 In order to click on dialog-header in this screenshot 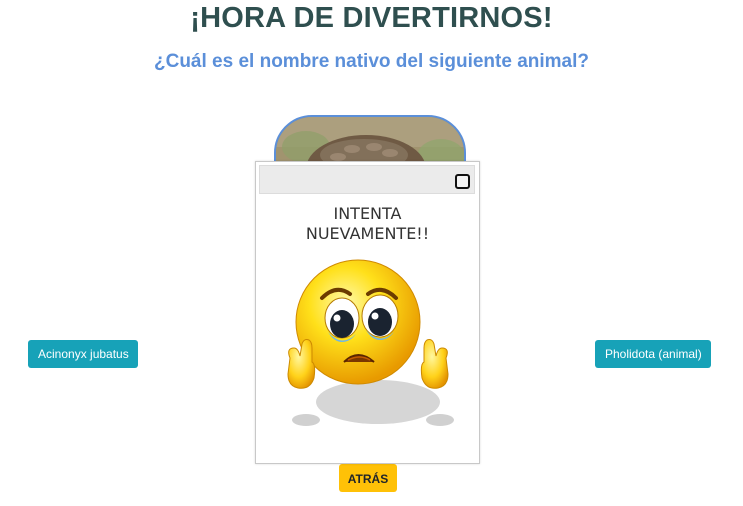, I will do `click(367, 179)`.